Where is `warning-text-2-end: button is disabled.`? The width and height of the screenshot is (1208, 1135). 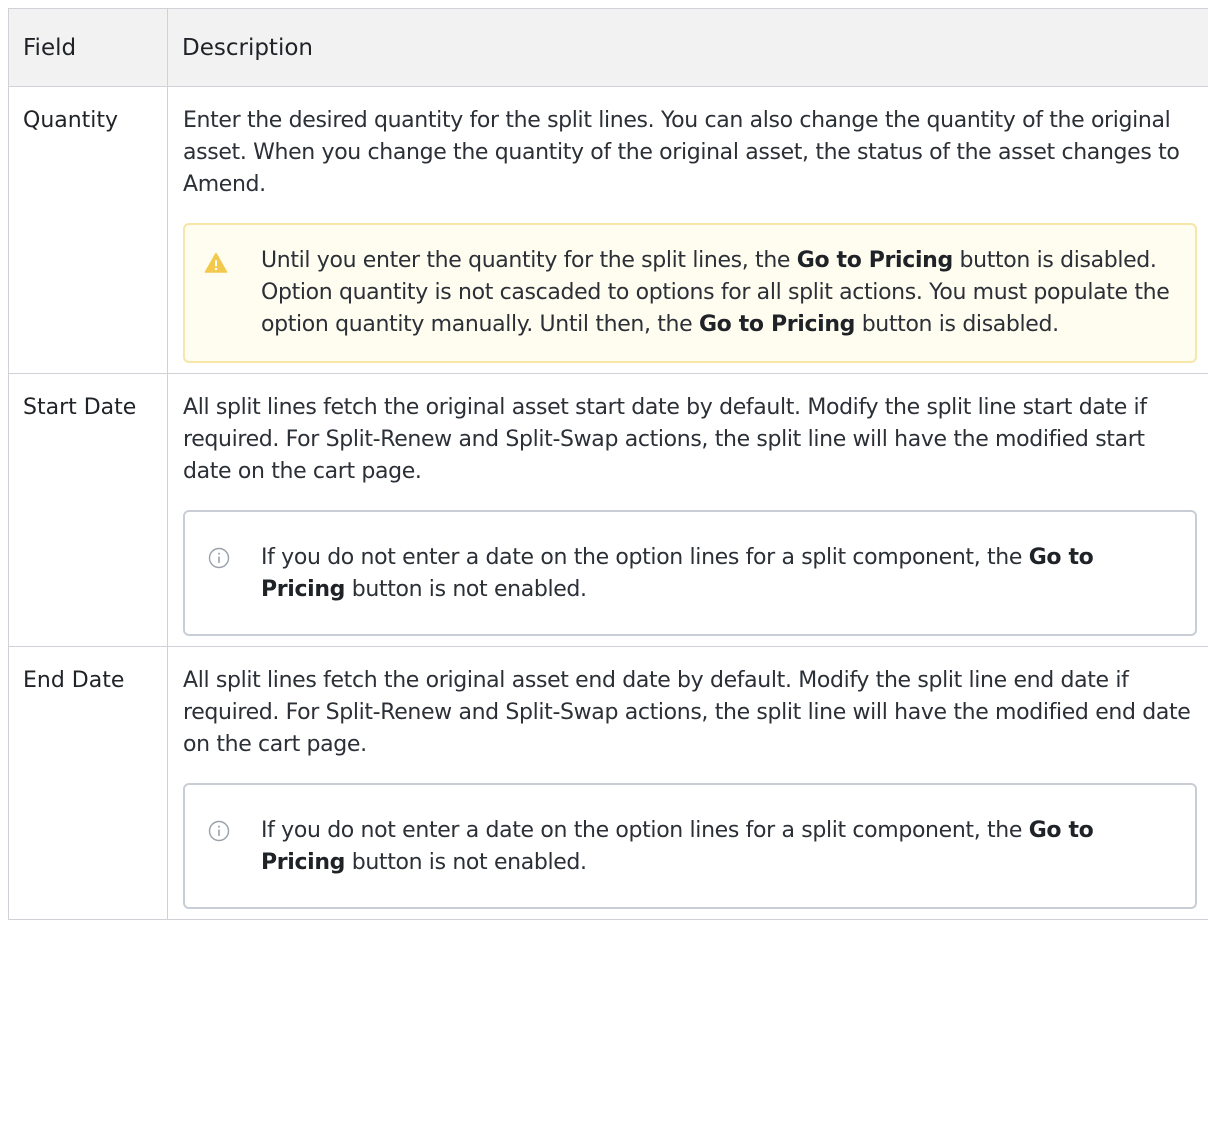
warning-text-2-end: button is disabled. is located at coordinates (957, 324).